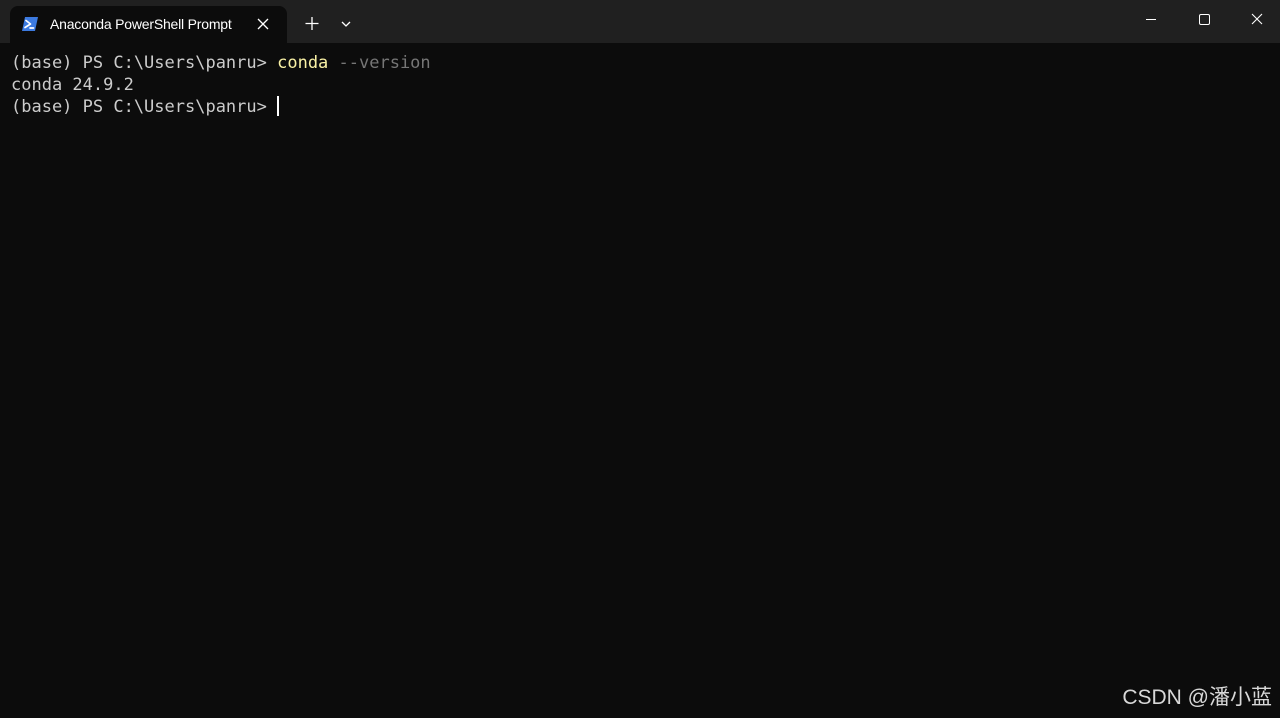  Describe the element at coordinates (640, 21) in the screenshot. I see `title-bar: Anaconda PowerShell Prompt` at that location.